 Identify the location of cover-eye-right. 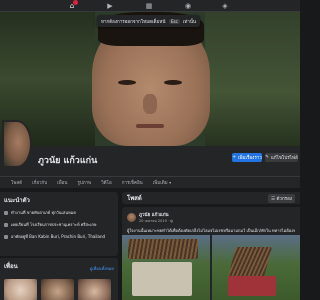
(173, 82).